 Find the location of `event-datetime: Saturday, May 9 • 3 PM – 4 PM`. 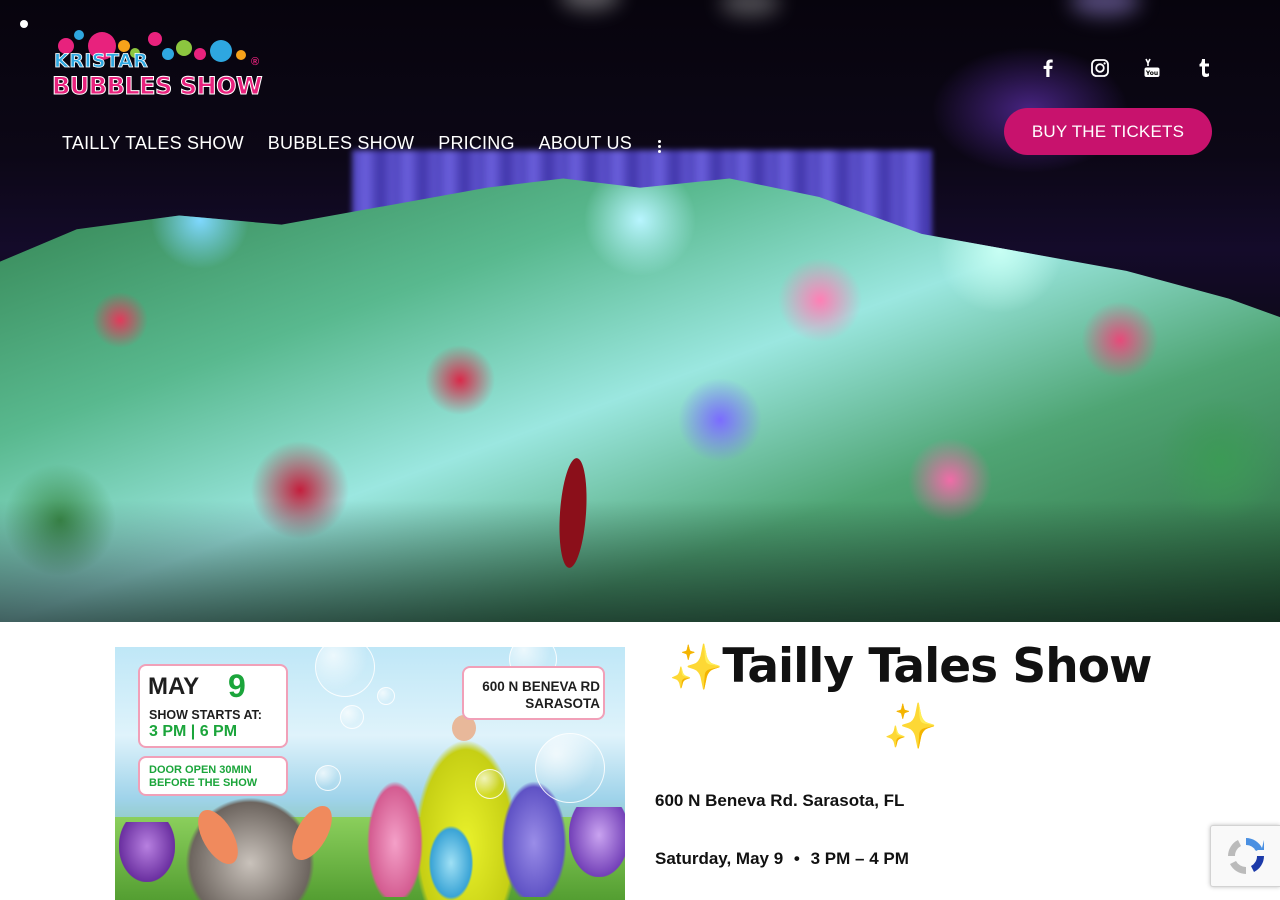

event-datetime: Saturday, May 9 • 3 PM – 4 PM is located at coordinates (782, 859).